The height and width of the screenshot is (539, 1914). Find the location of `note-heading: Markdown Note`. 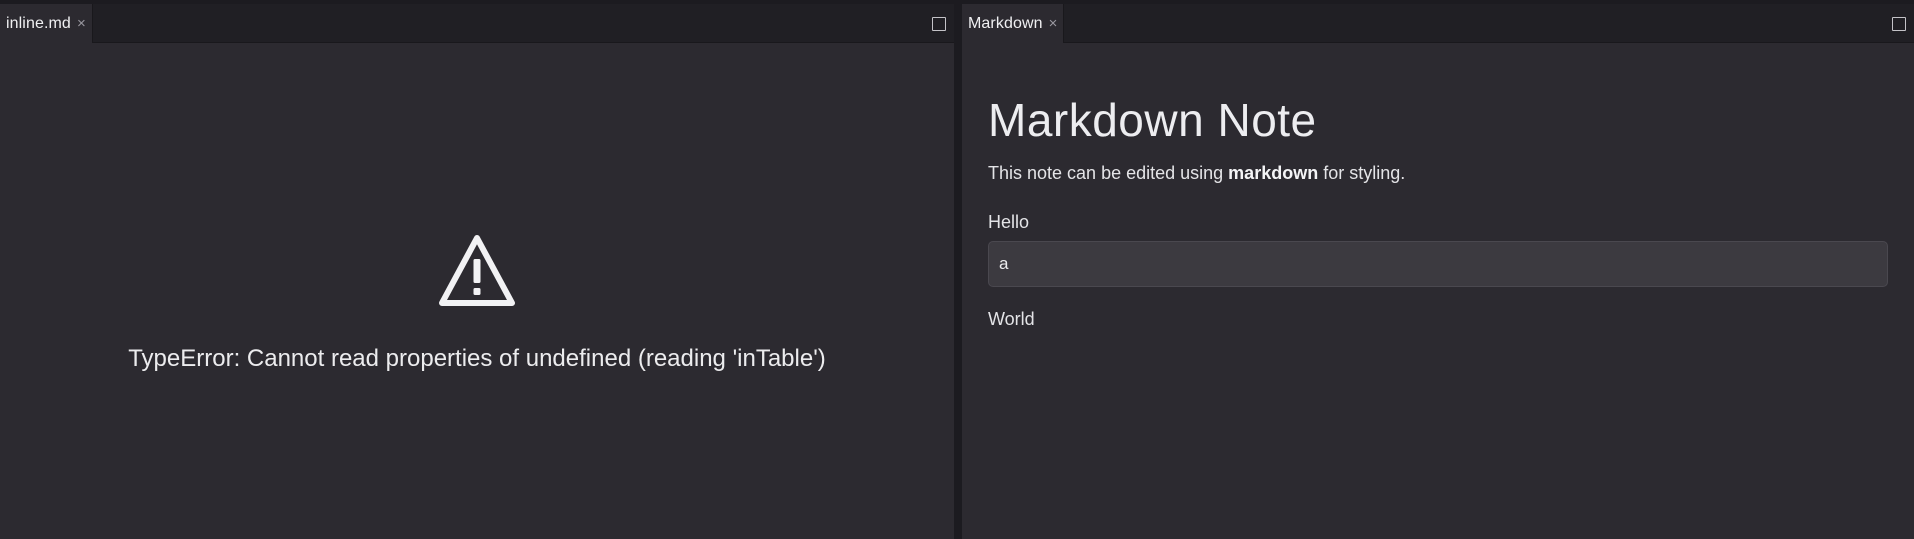

note-heading: Markdown Note is located at coordinates (1152, 120).